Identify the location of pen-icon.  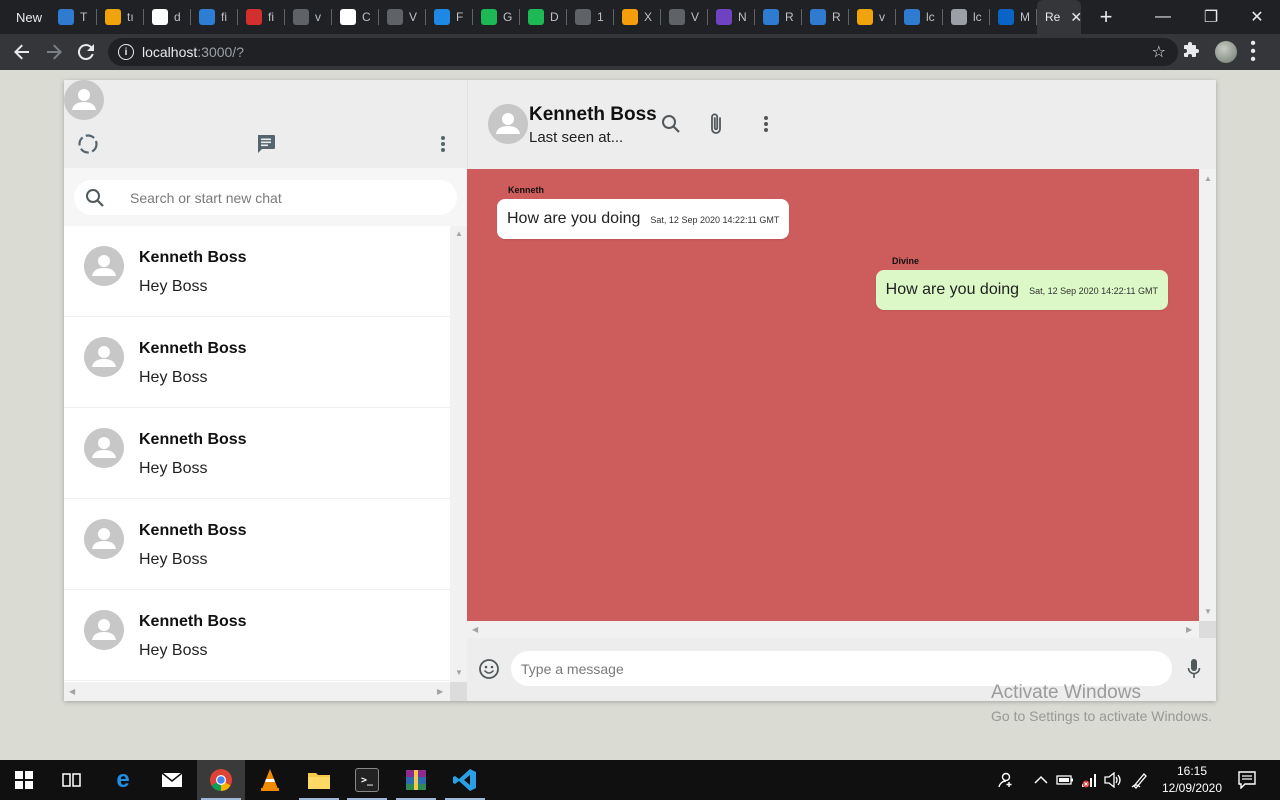
(1140, 780).